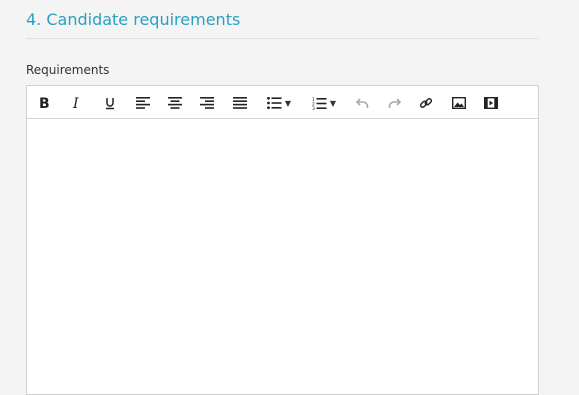 Image resolution: width=579 pixels, height=395 pixels. I want to click on align-left-icon, so click(143, 103).